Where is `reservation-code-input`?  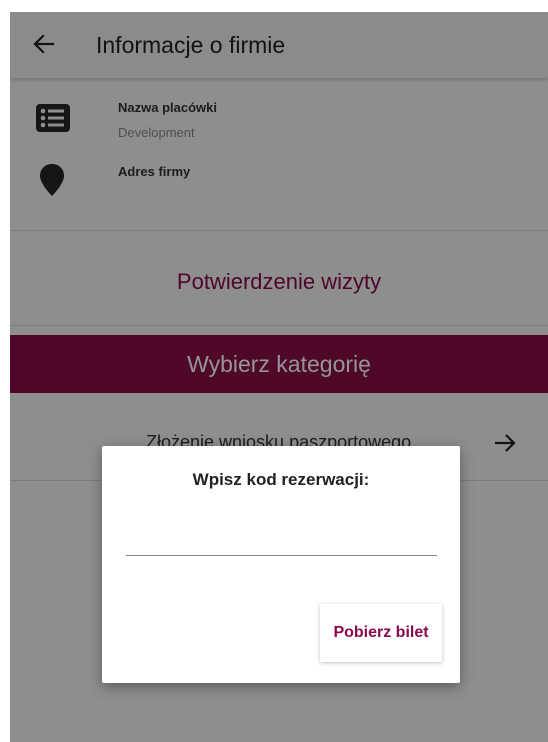
reservation-code-input is located at coordinates (281, 539).